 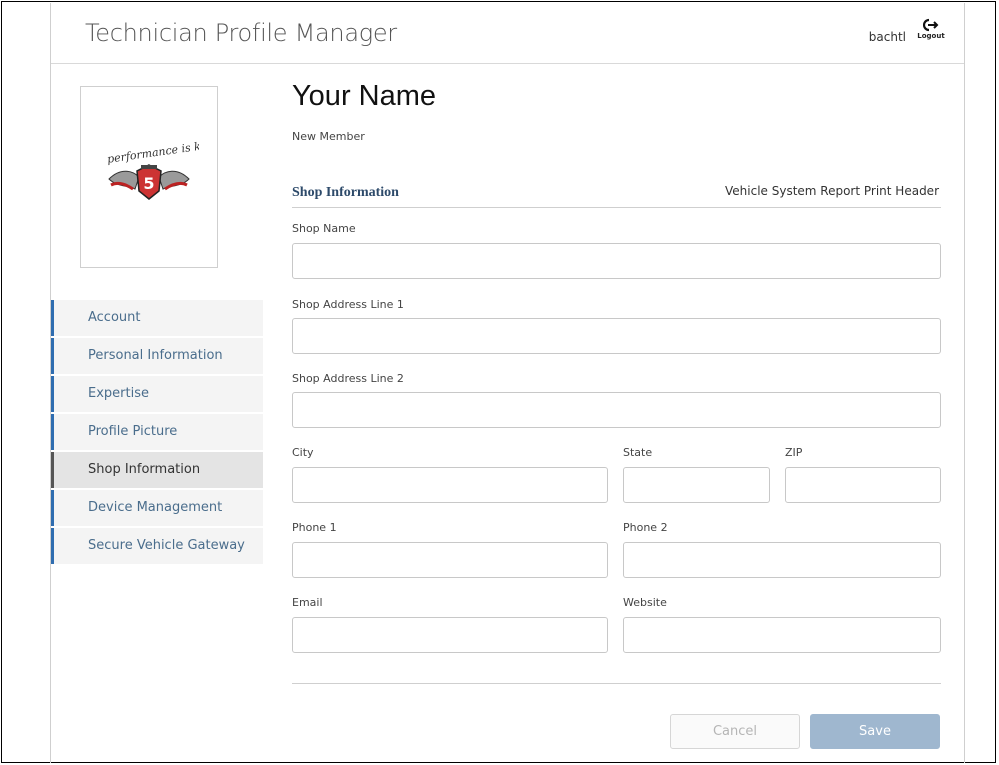 What do you see at coordinates (794, 452) in the screenshot?
I see `zip-label: ZIP` at bounding box center [794, 452].